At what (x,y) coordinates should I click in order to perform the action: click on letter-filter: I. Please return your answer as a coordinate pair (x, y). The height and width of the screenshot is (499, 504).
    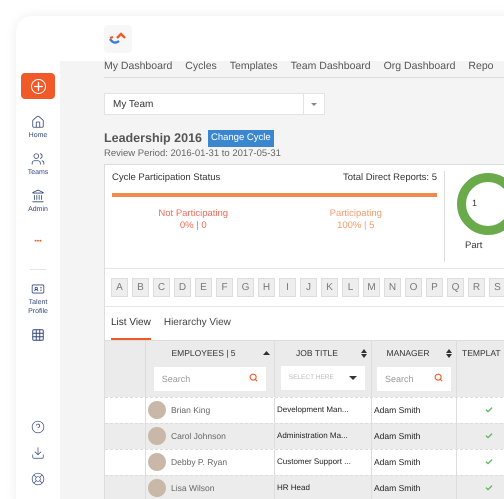
    Looking at the image, I should click on (287, 287).